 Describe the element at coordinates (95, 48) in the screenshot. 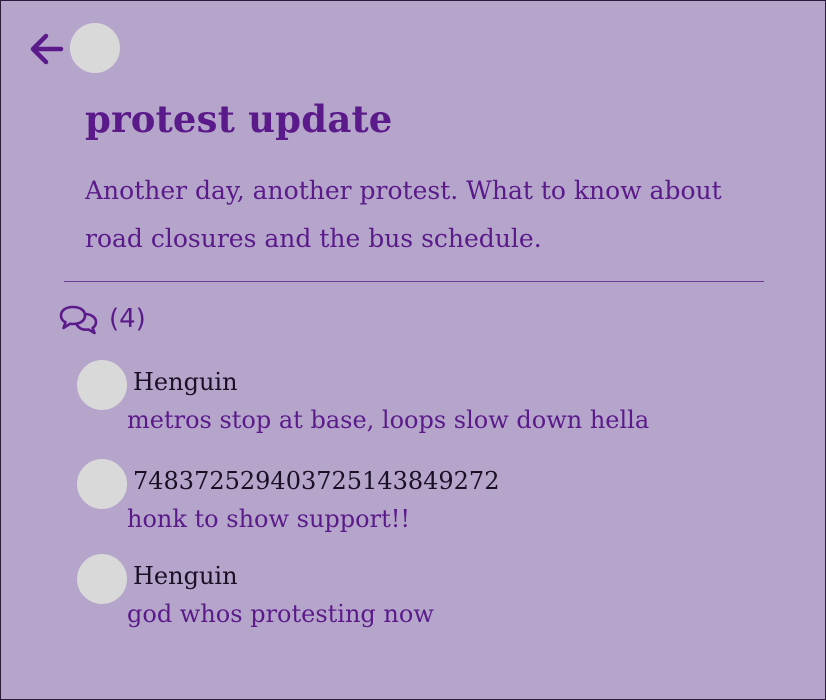

I see `author-avatar` at that location.